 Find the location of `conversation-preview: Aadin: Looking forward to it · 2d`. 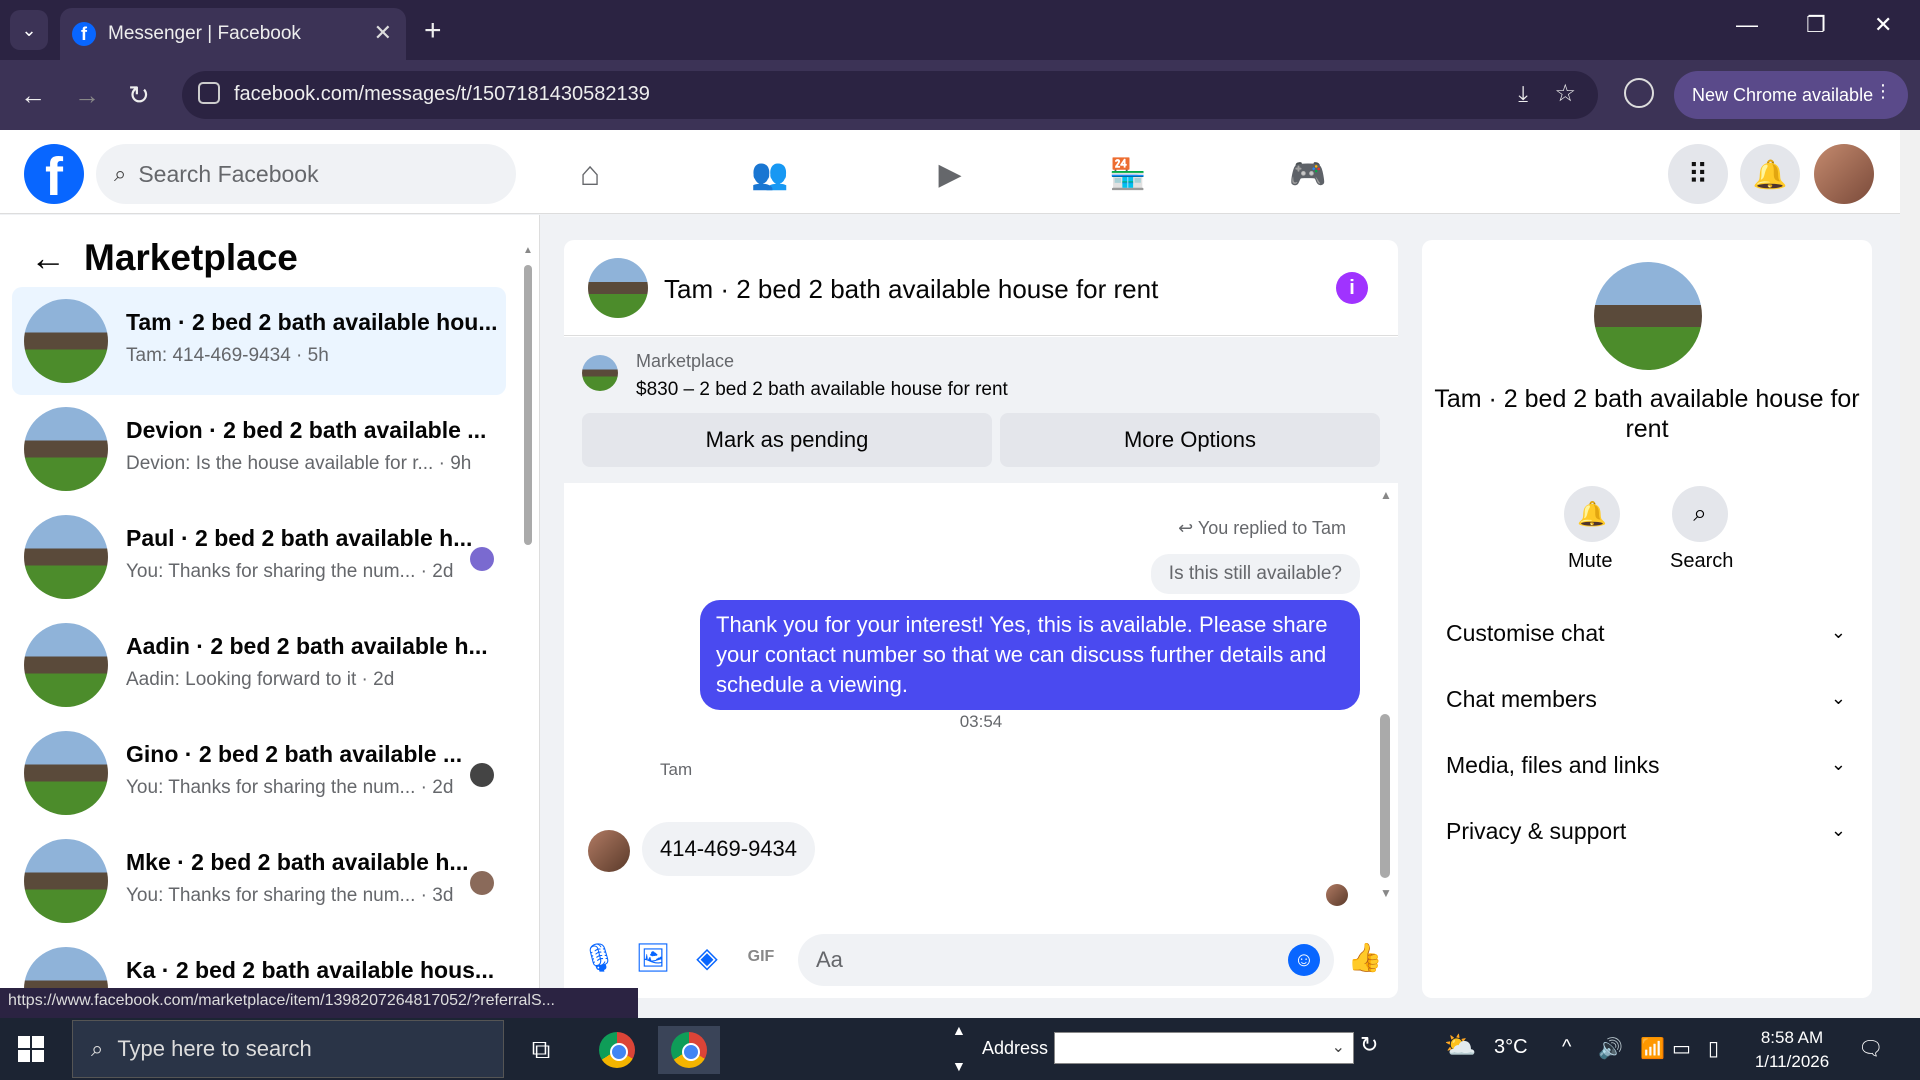

conversation-preview: Aadin: Looking forward to it · 2d is located at coordinates (260, 679).